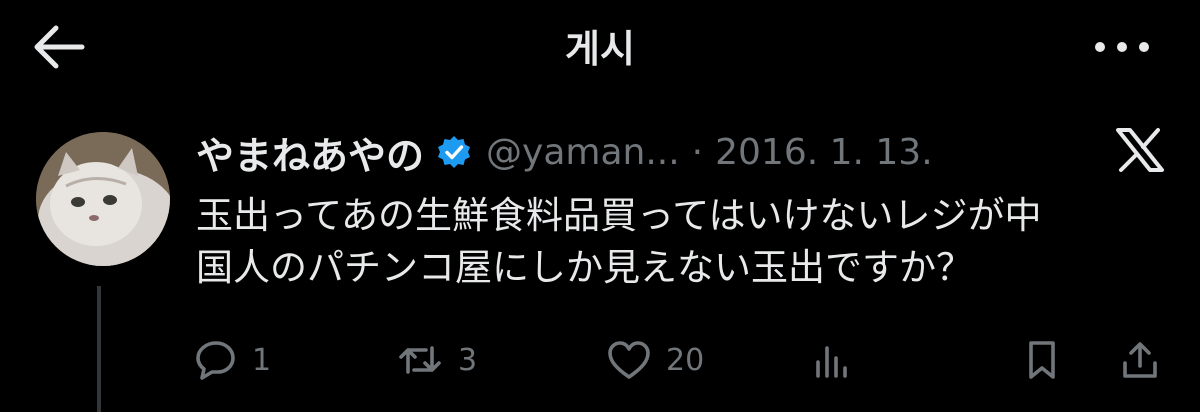 The height and width of the screenshot is (412, 1200). I want to click on reply-icon, so click(215, 360).